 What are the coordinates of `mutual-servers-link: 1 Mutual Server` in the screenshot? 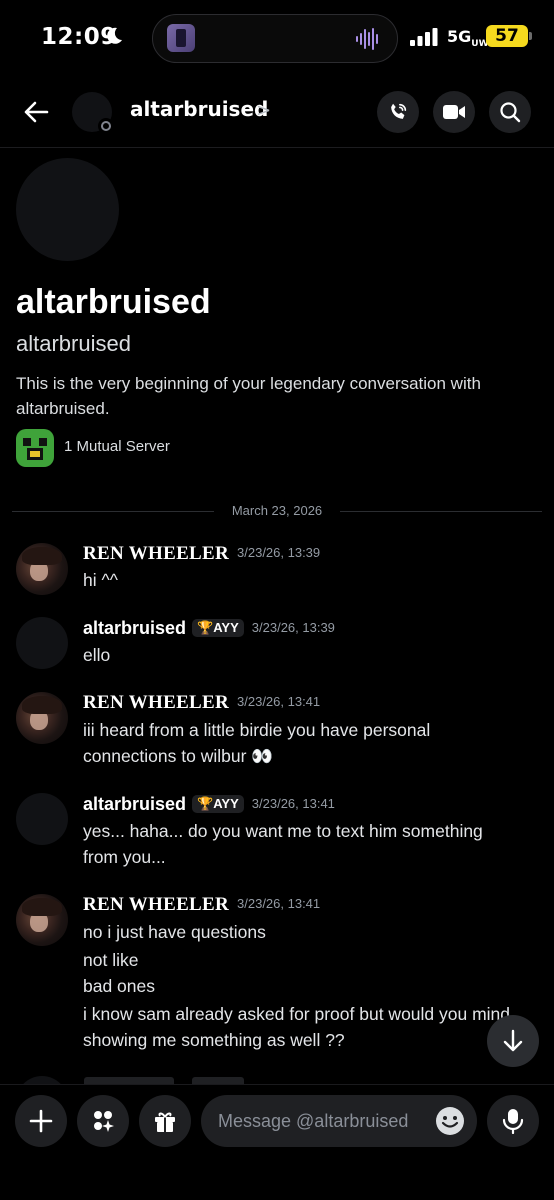 It's located at (117, 446).